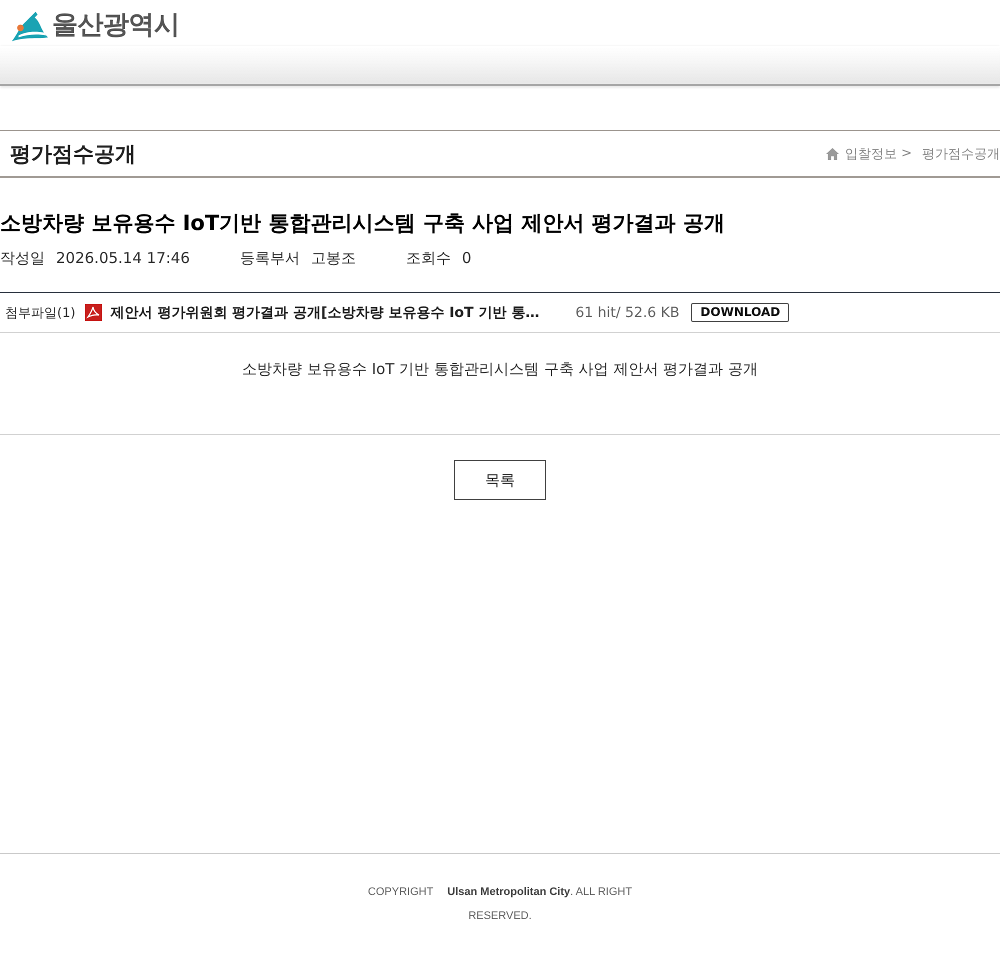  What do you see at coordinates (40, 313) in the screenshot?
I see `attachment-label: 첨부파일(1)` at bounding box center [40, 313].